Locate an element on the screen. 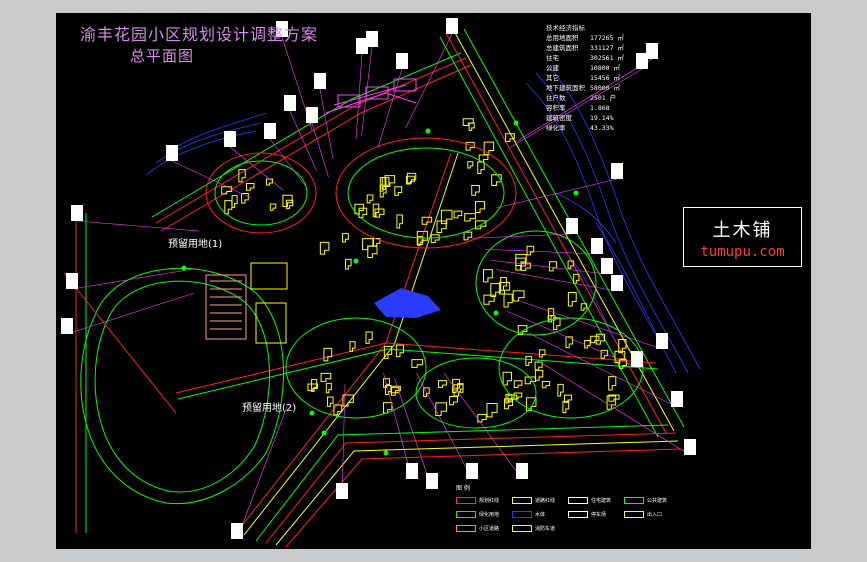 This screenshot has height=562, width=867. legend-item: 公共建筑 is located at coordinates (645, 500).